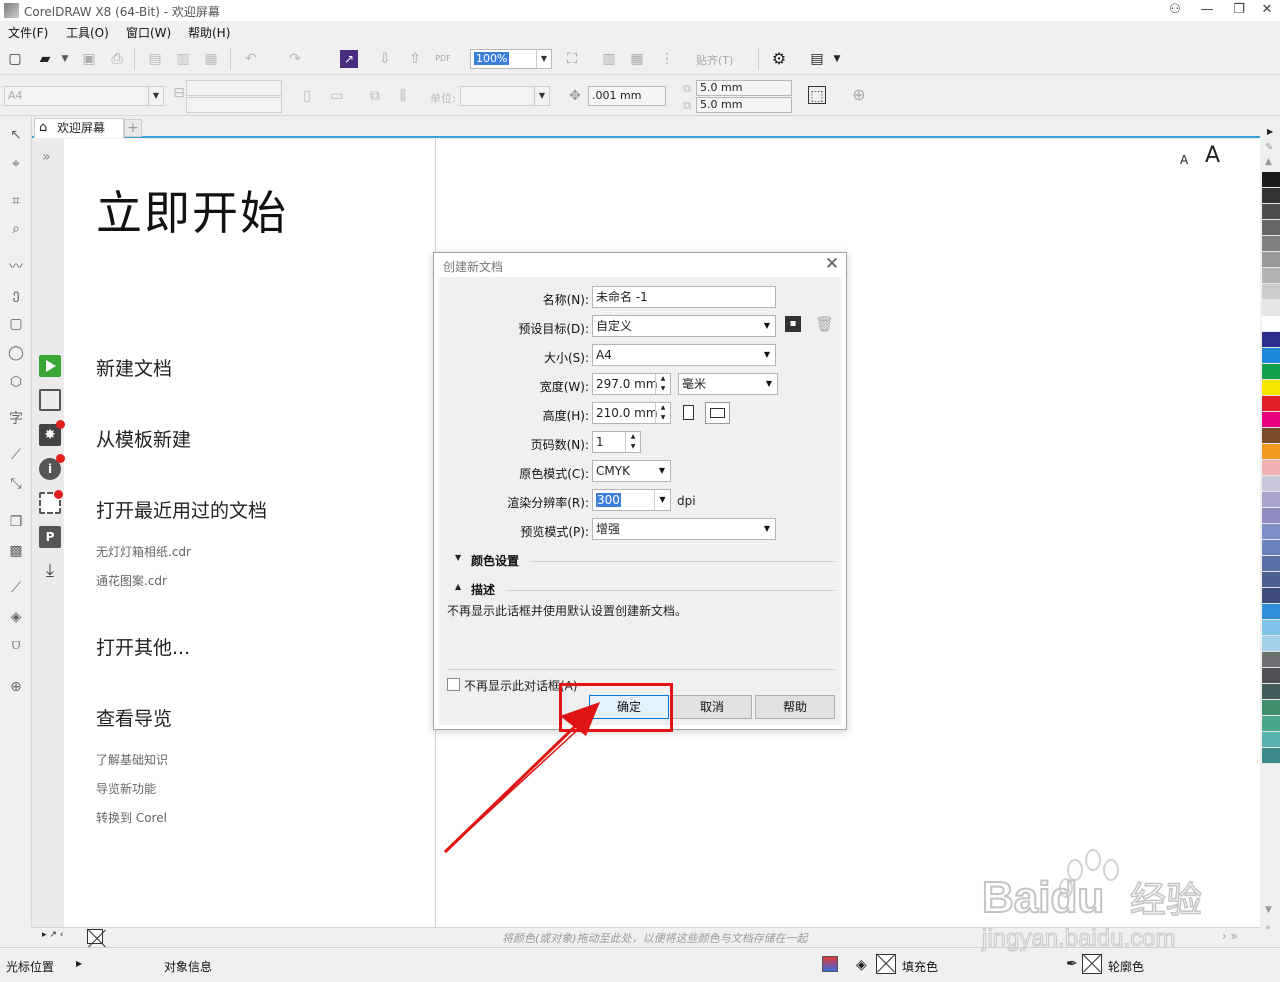 The height and width of the screenshot is (982, 1280). What do you see at coordinates (511, 59) in the screenshot?
I see `zoom-combo: 100% ▼` at bounding box center [511, 59].